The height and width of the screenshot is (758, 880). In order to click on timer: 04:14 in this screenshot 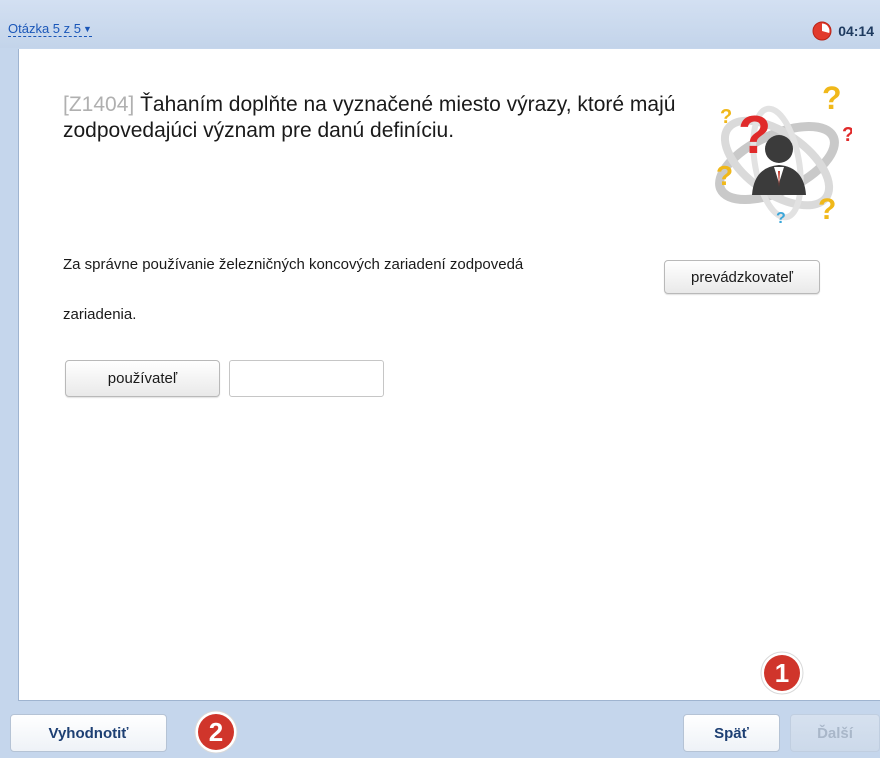, I will do `click(843, 31)`.